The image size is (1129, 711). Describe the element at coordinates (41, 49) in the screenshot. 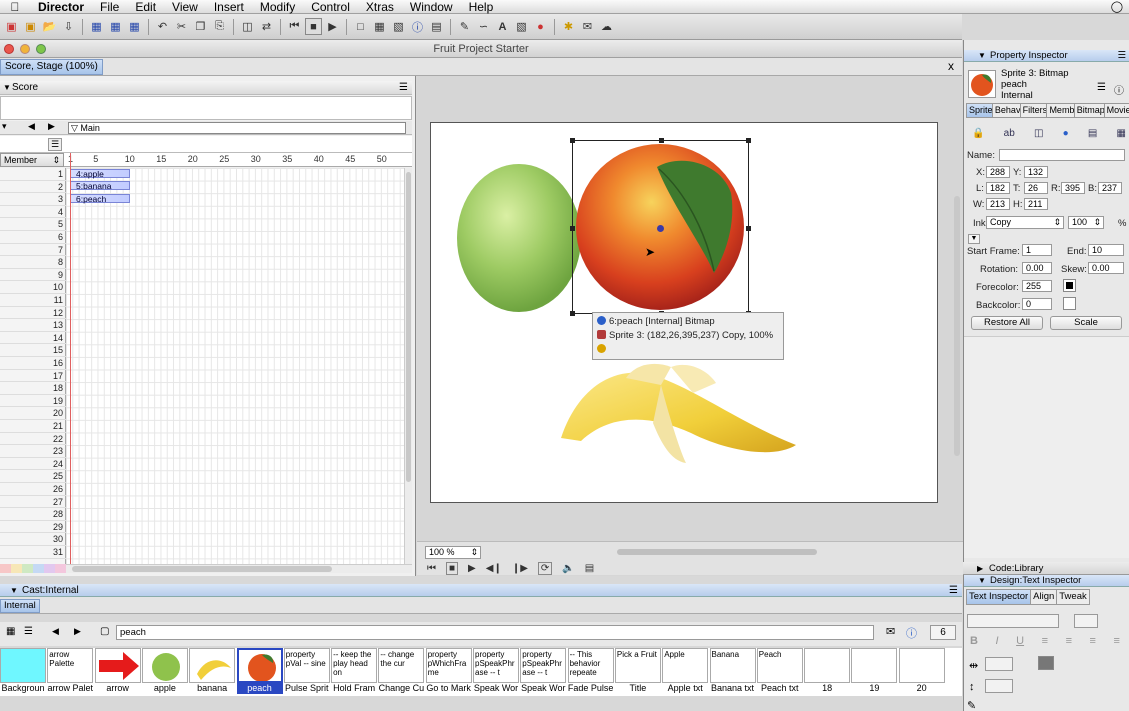

I see `zoom-window-icon` at that location.